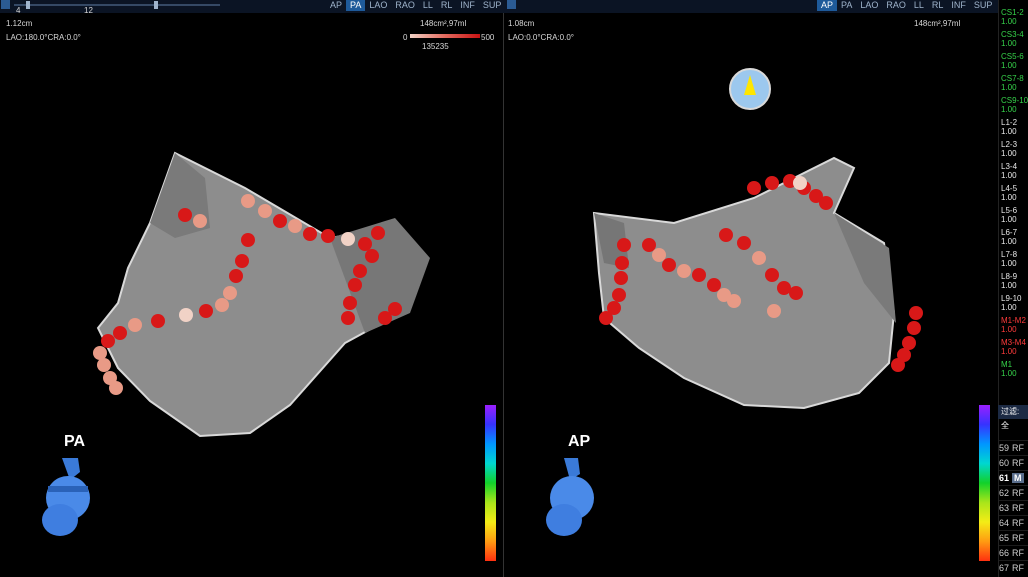 Image resolution: width=1028 pixels, height=577 pixels. What do you see at coordinates (938, 5) in the screenshot?
I see `right-tab-rl: RL` at bounding box center [938, 5].